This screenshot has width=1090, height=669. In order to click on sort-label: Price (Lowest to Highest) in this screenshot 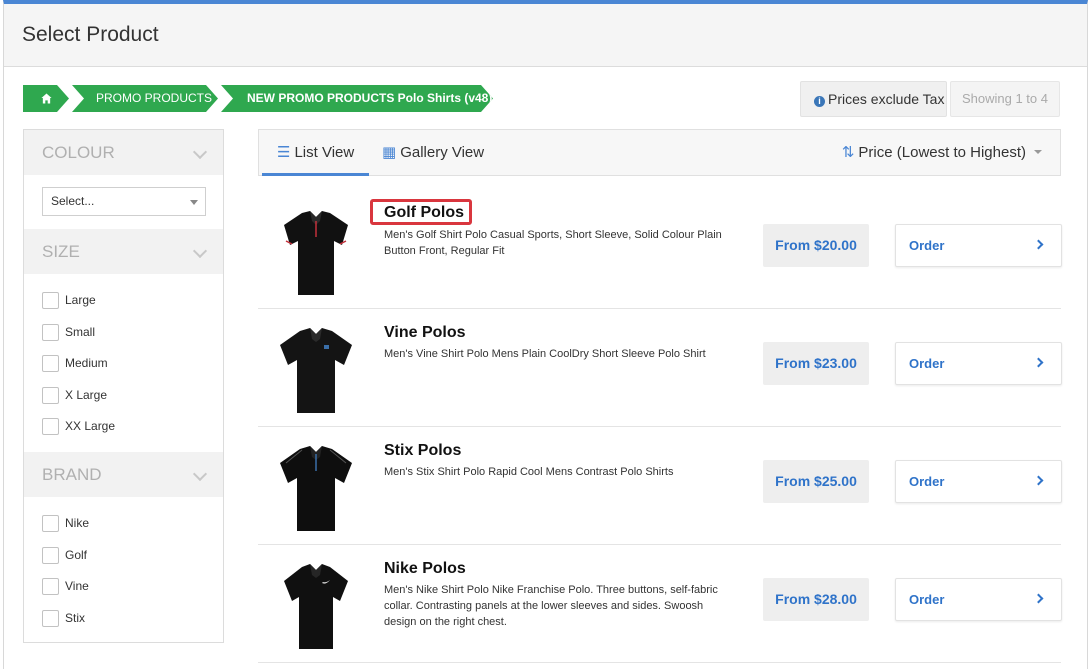, I will do `click(942, 152)`.